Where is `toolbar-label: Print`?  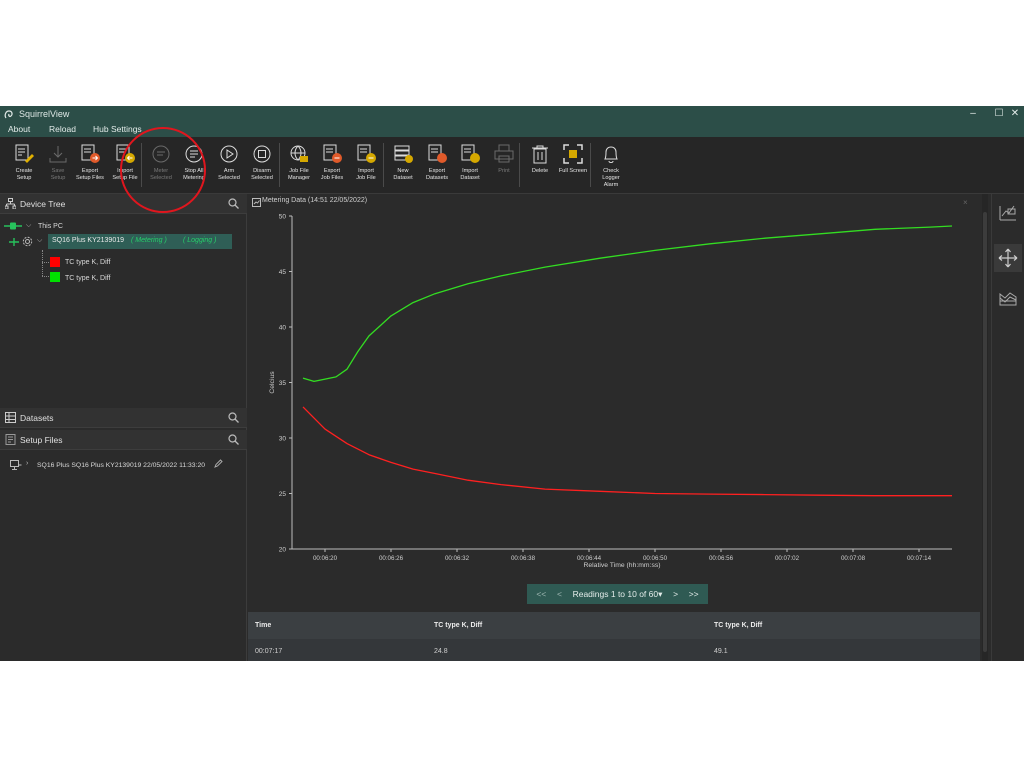
toolbar-label: Print is located at coordinates (504, 171).